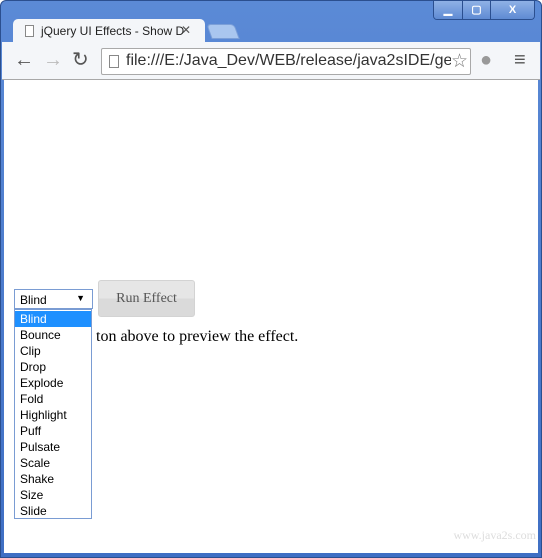 The width and height of the screenshot is (542, 558). I want to click on option-pulsate: Pulsate, so click(53, 447).